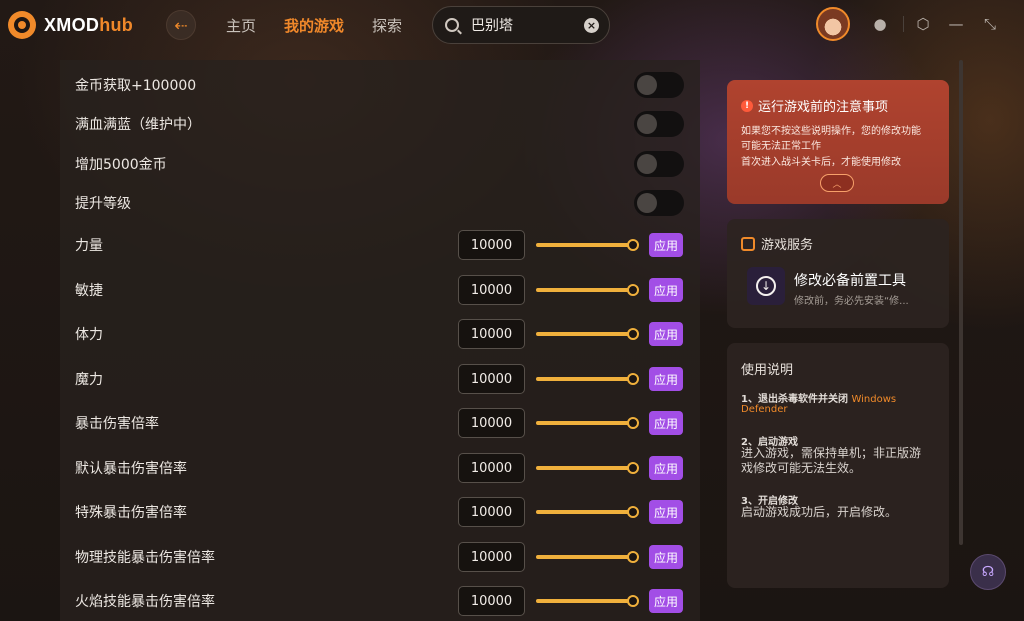 This screenshot has width=1024, height=621. I want to click on toggle-label: 增加5000金币, so click(121, 165).